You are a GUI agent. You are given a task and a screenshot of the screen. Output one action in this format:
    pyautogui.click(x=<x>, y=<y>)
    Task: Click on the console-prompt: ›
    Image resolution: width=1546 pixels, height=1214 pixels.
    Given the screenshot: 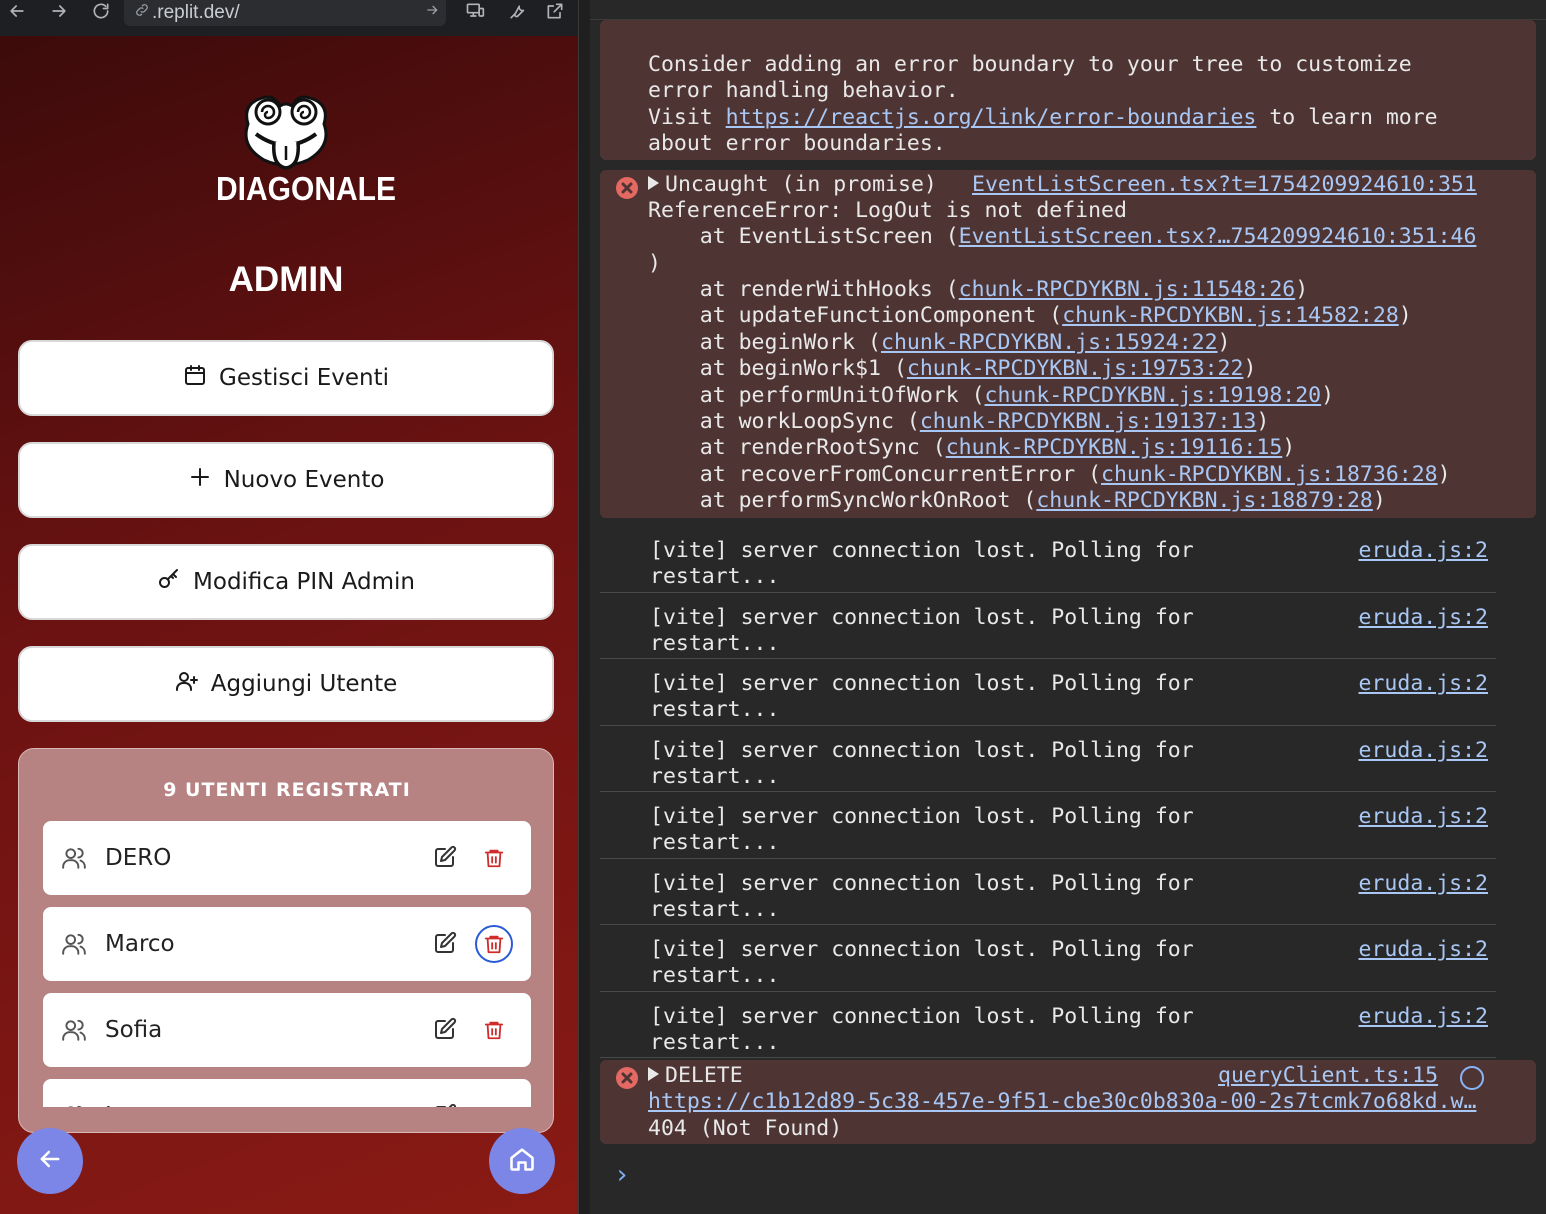 What is the action you would take?
    pyautogui.click(x=622, y=1175)
    